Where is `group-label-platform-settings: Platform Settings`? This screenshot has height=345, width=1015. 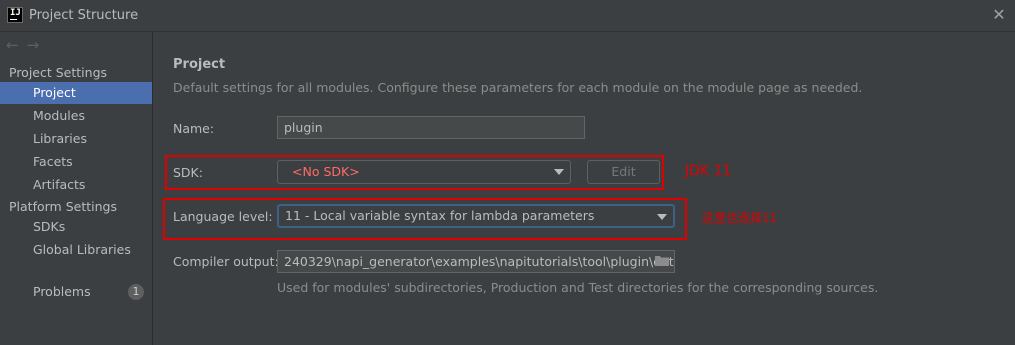
group-label-platform-settings: Platform Settings is located at coordinates (63, 206).